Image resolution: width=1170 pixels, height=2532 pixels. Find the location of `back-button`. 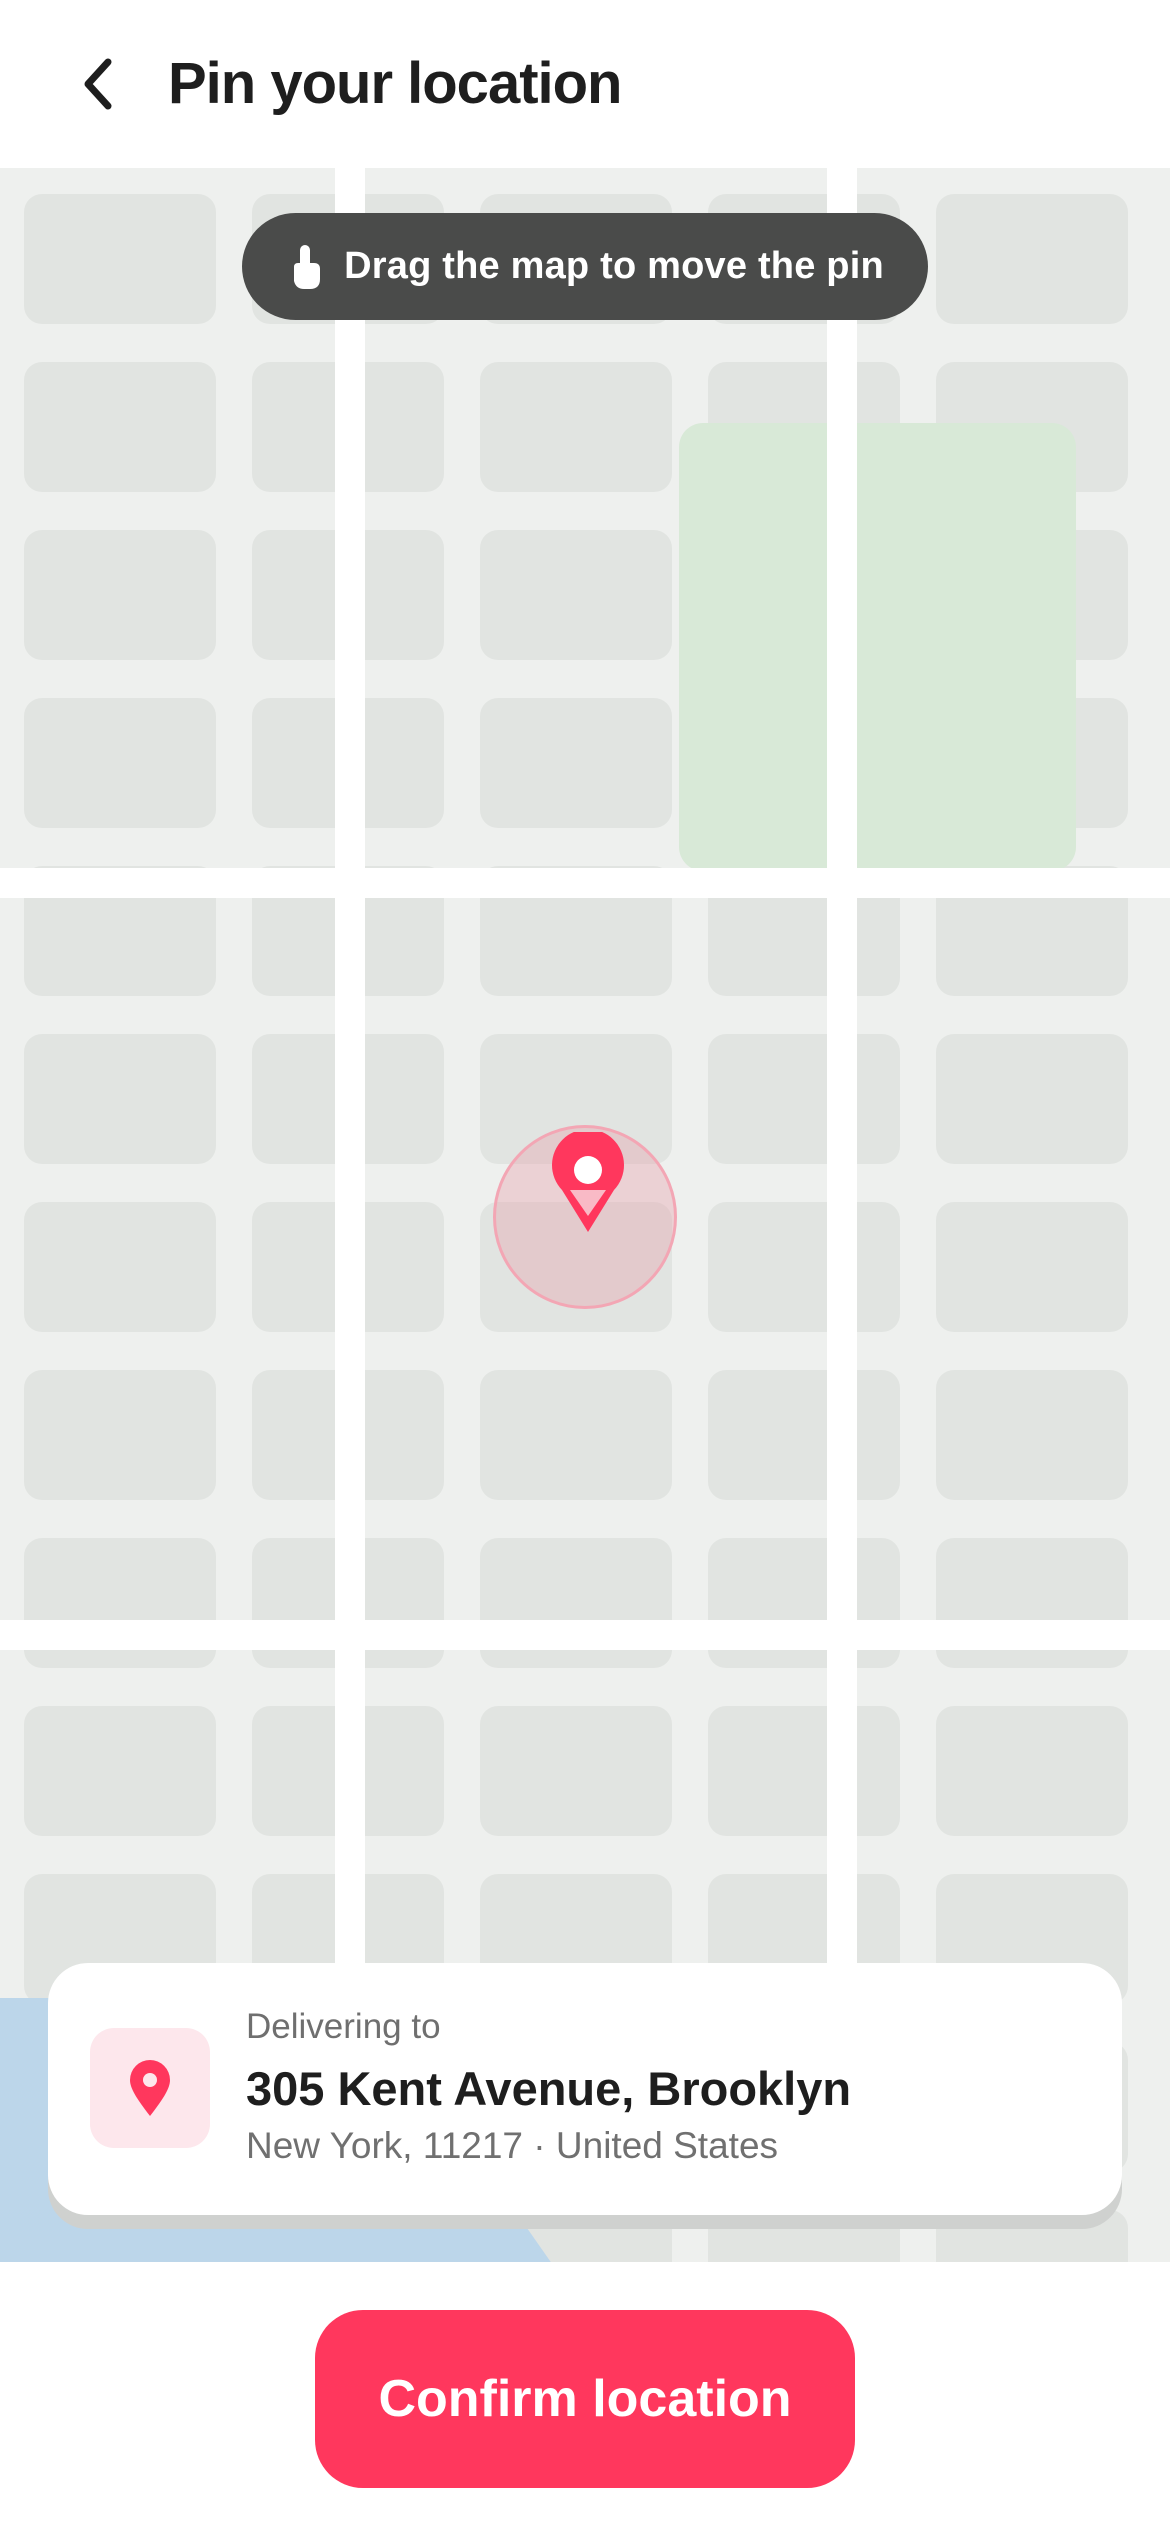

back-button is located at coordinates (100, 84).